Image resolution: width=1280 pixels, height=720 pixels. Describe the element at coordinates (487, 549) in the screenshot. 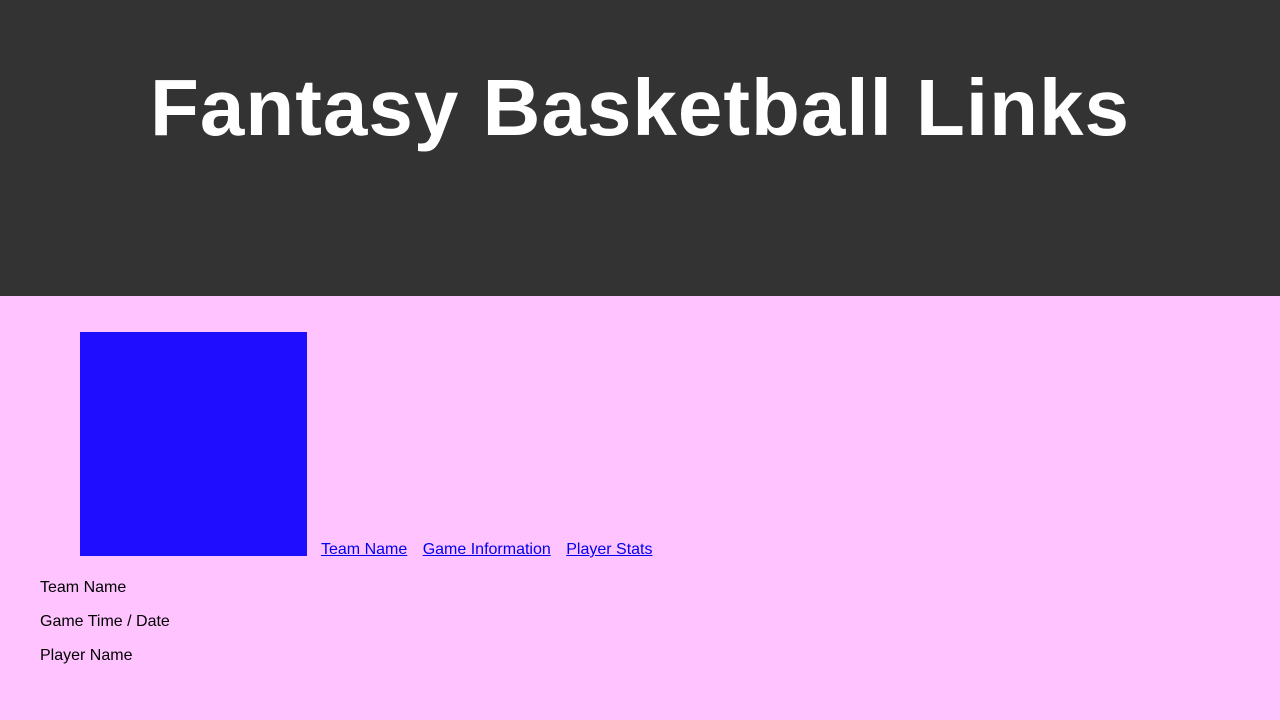

I see `nav-link-game-information: Game Information` at that location.